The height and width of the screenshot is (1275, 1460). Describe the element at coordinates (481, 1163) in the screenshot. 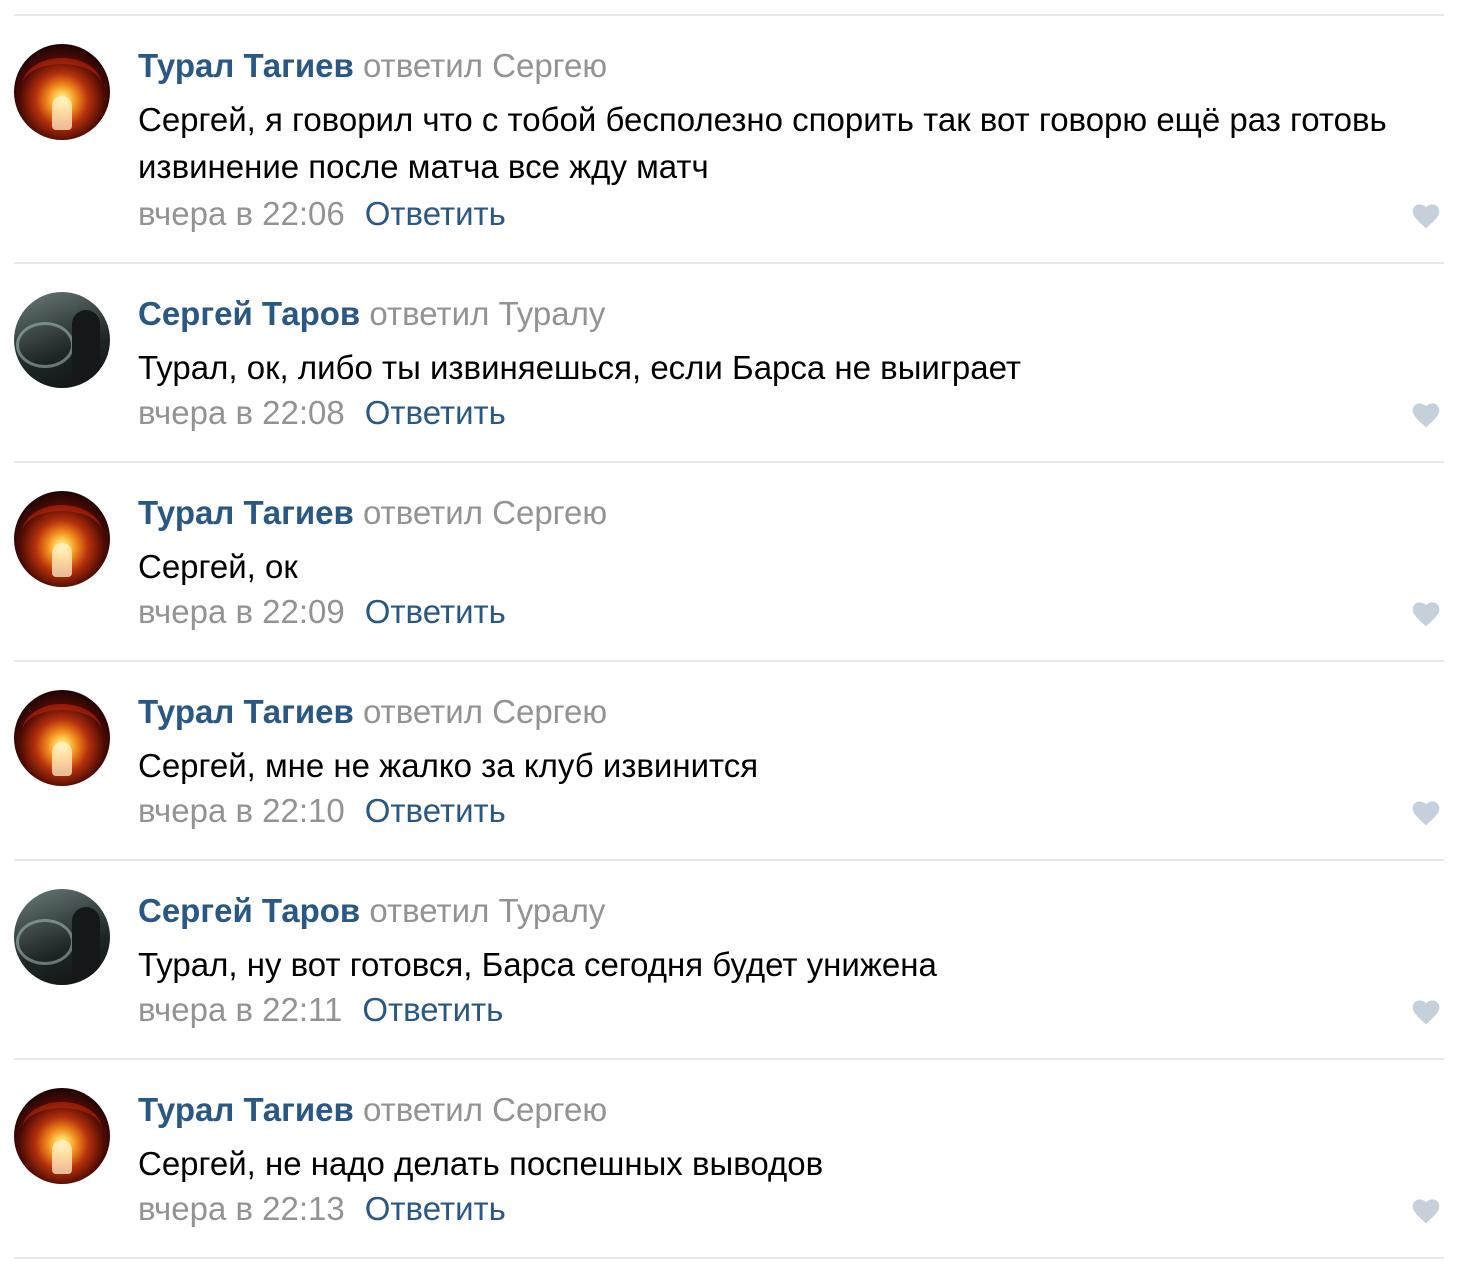

I see `comment-text: Сергей, не надо делать поспешных выводов` at that location.